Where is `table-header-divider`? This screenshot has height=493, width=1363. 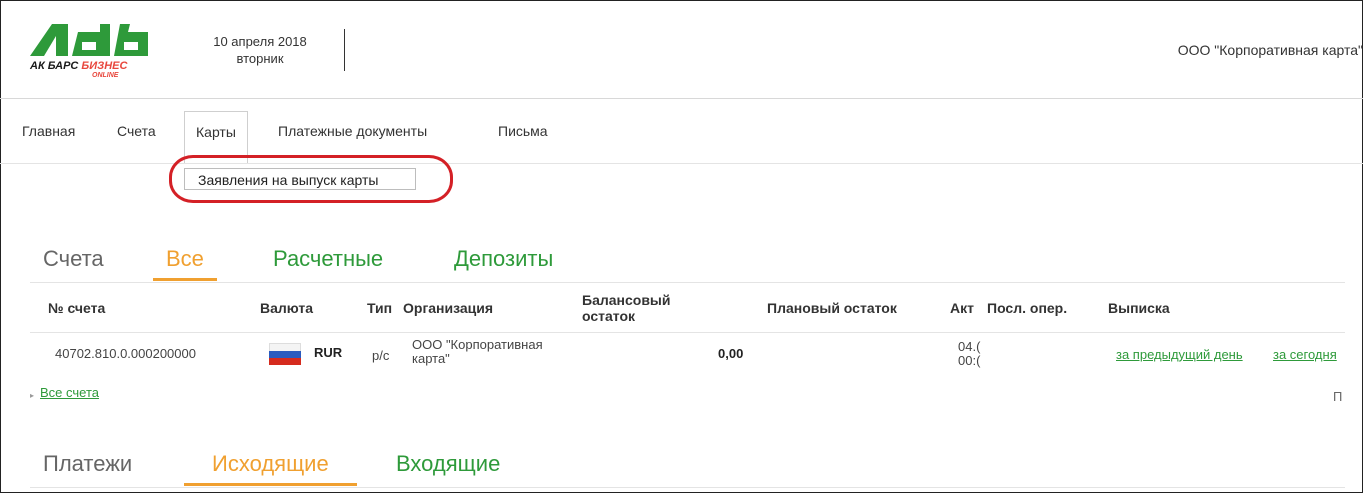
table-header-divider is located at coordinates (687, 332).